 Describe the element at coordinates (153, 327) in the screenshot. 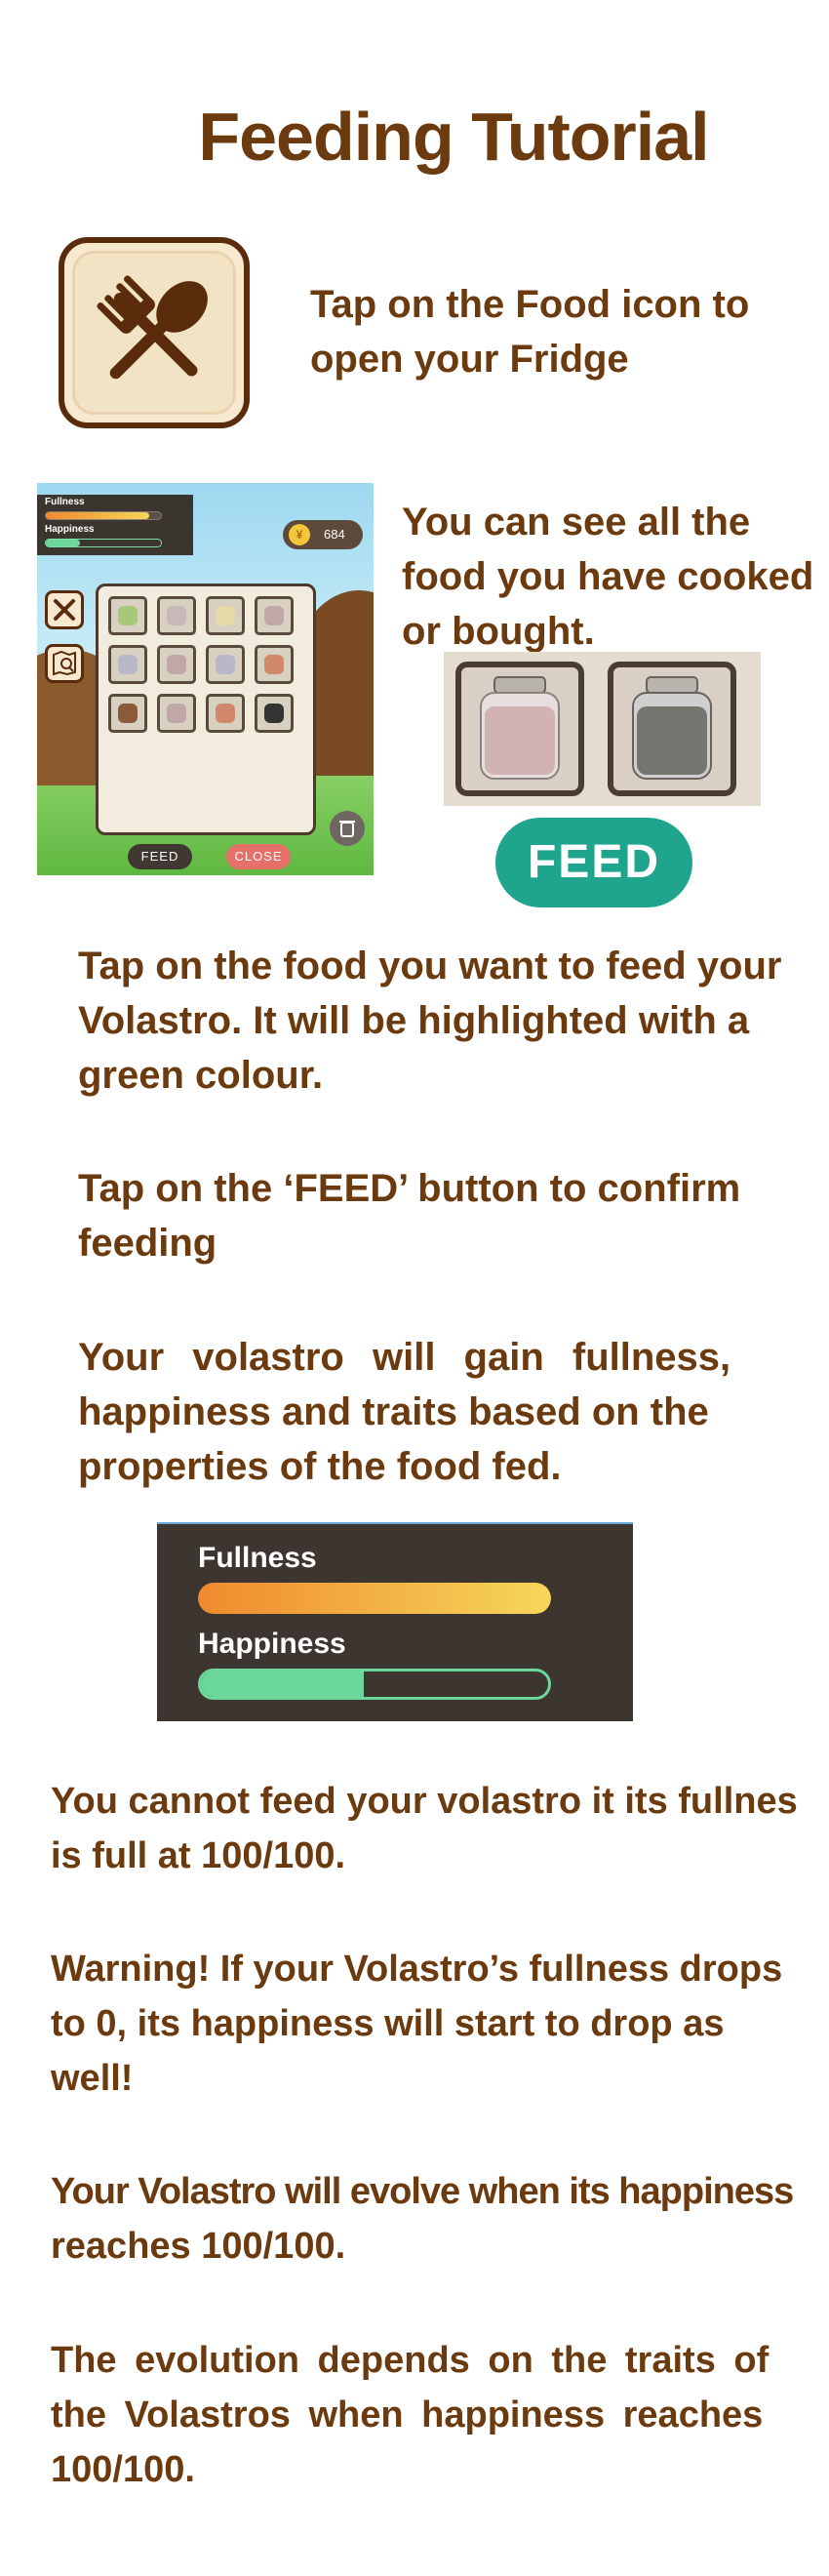

I see `fork-spoon-icon` at that location.